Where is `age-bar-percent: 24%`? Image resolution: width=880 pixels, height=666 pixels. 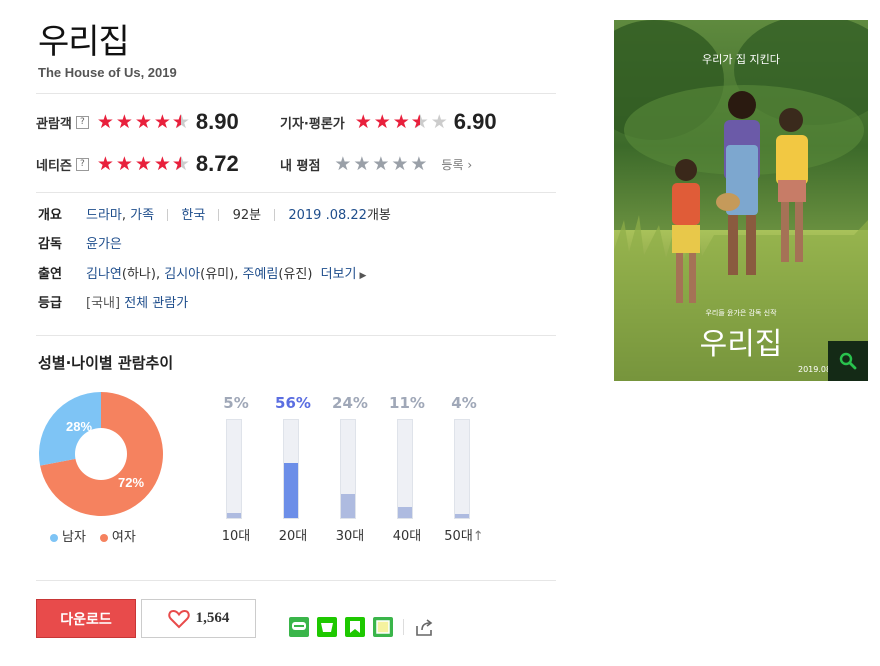
age-bar-percent: 24% is located at coordinates (350, 403).